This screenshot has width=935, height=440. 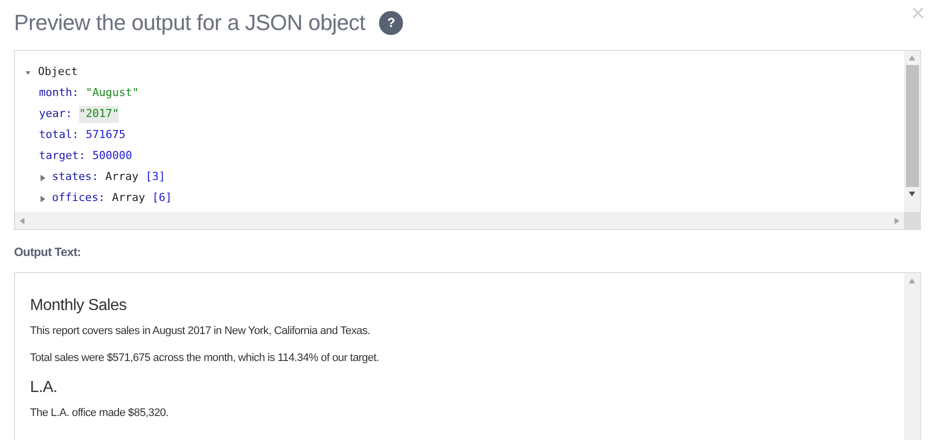 What do you see at coordinates (62, 156) in the screenshot?
I see `property-key: target:` at bounding box center [62, 156].